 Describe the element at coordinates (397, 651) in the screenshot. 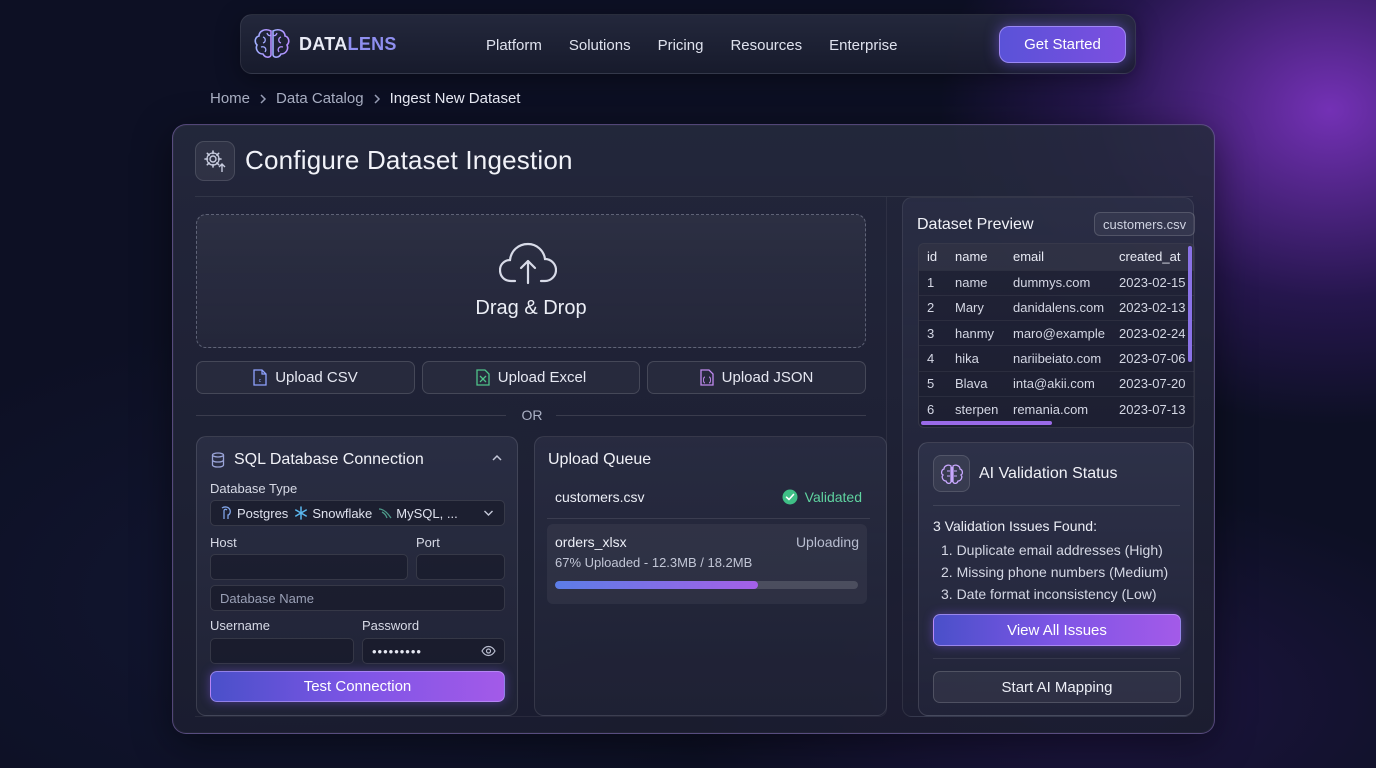

I see `password-value: •••••••••` at that location.